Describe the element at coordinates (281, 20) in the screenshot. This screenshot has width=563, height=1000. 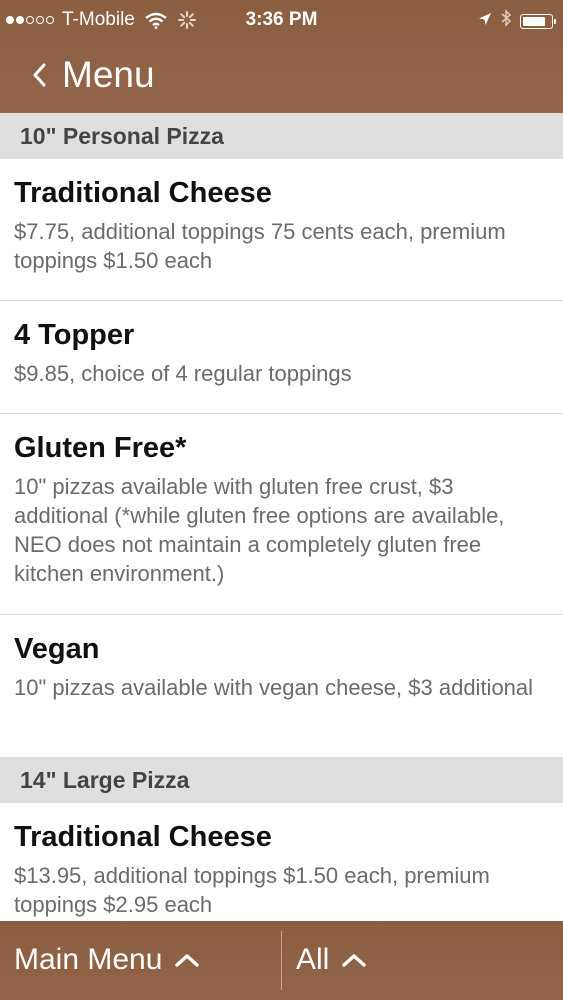
I see `status-bar: T-Mobile 3:36 PM` at that location.